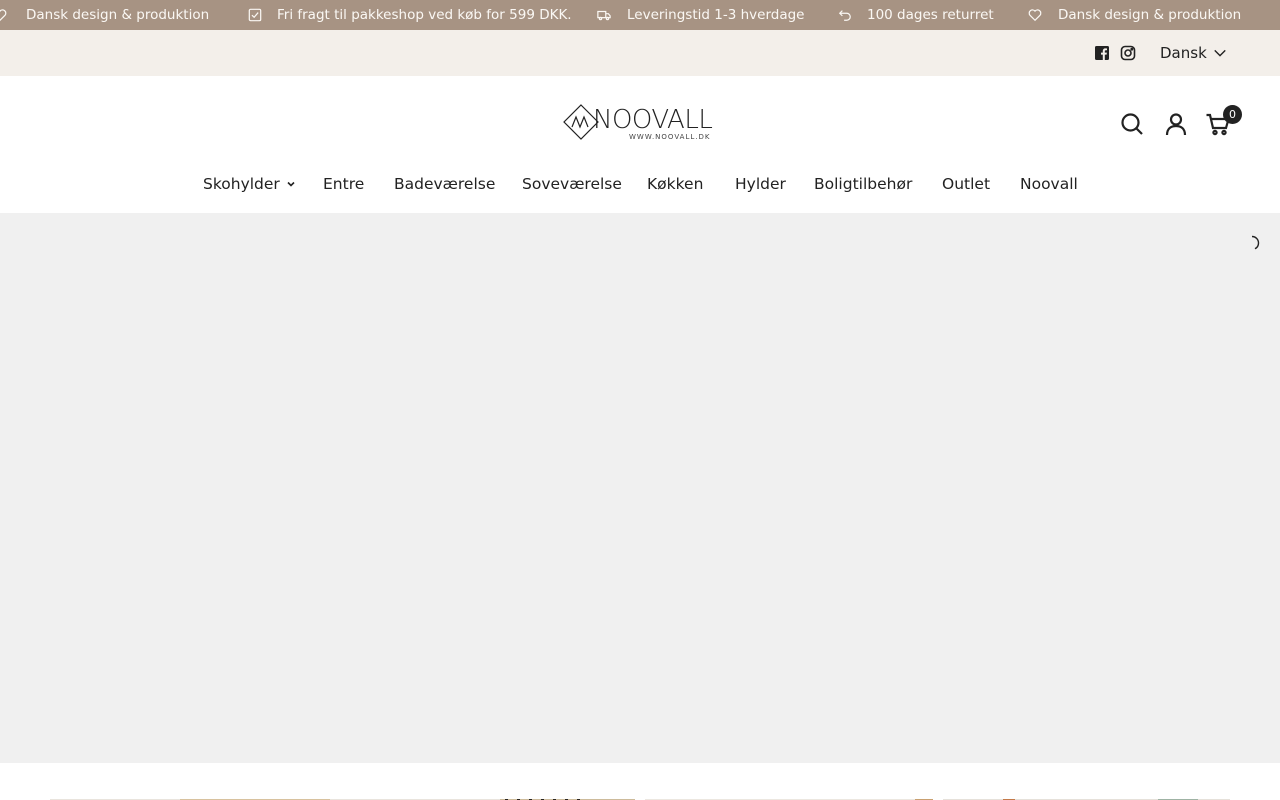 This screenshot has width=1280, height=800. I want to click on instagram-icon, so click(1128, 53).